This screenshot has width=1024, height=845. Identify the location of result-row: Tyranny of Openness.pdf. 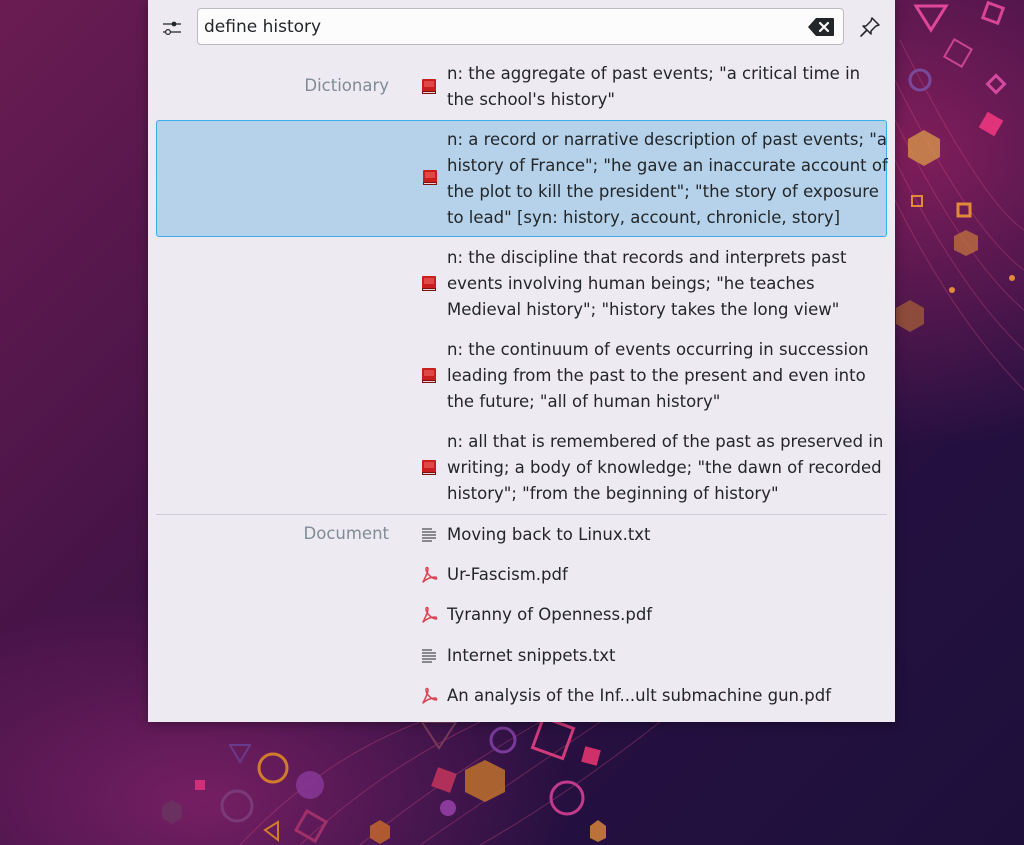
(521, 615).